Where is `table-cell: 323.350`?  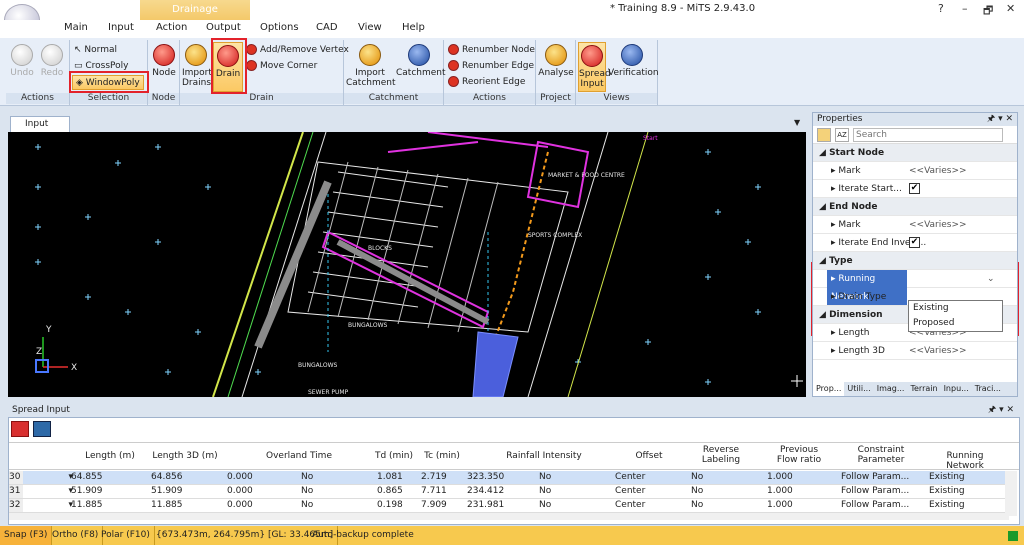 table-cell: 323.350 is located at coordinates (499, 477).